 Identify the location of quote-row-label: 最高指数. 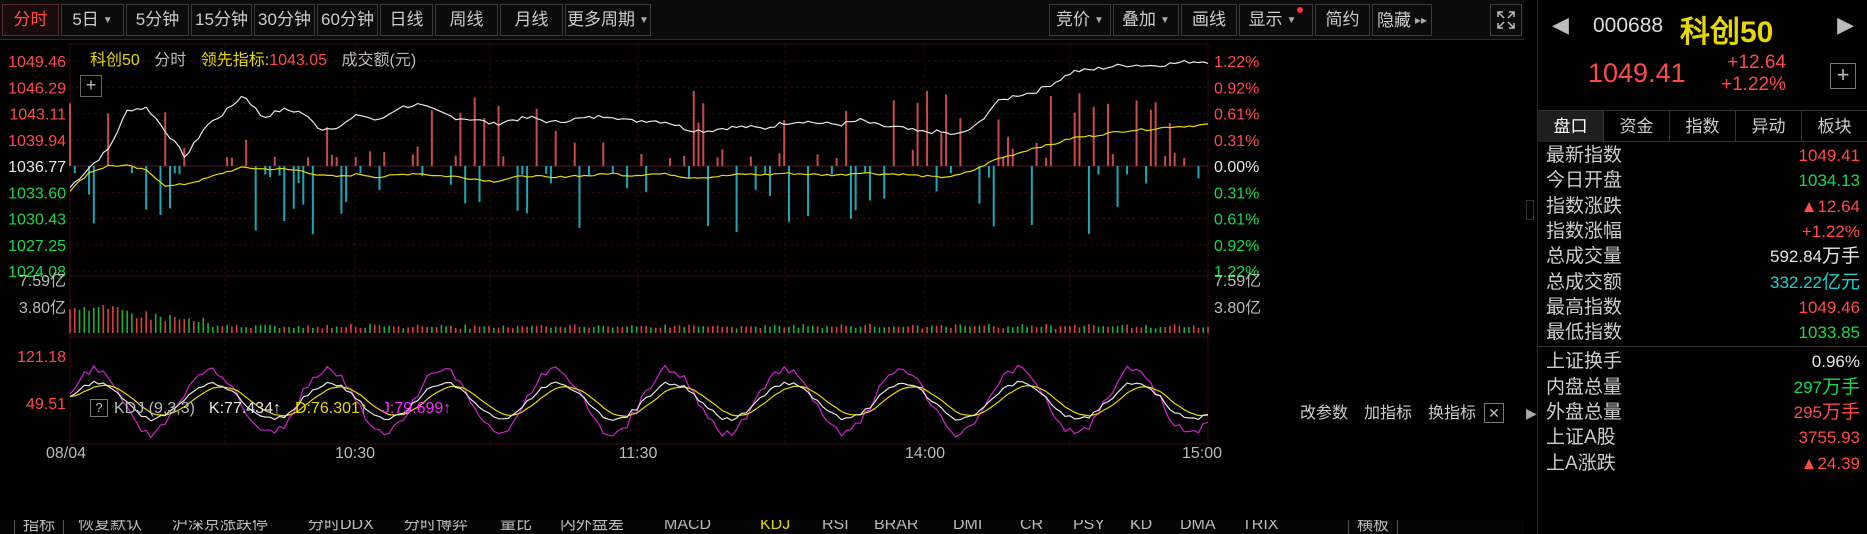
(1584, 307).